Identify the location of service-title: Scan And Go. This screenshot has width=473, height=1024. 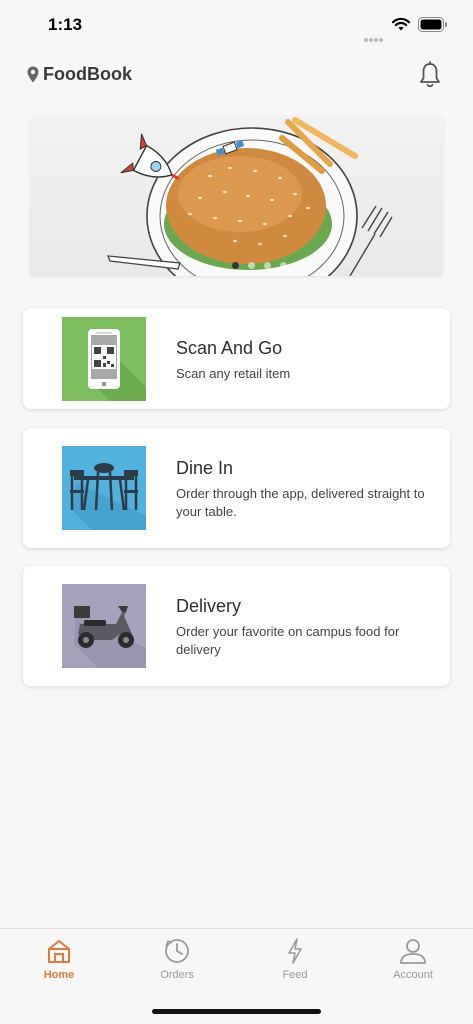
(229, 348).